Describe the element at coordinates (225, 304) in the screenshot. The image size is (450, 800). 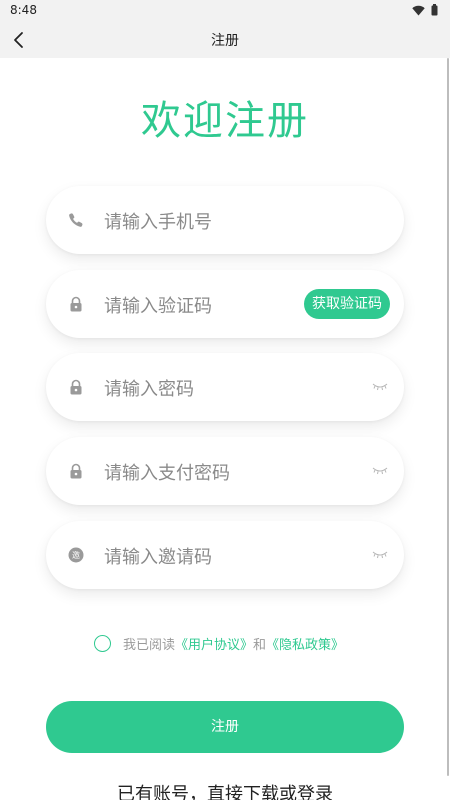
I see `verification-code-field: 请输入验证码 获取验证码` at that location.